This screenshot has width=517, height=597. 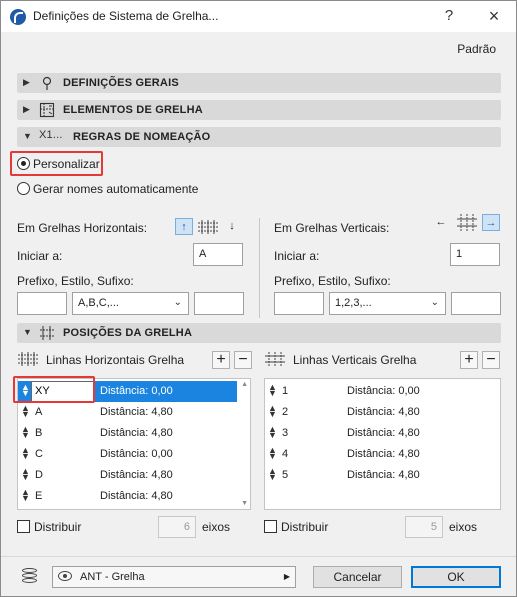 I want to click on horizontal-start-input: A, so click(x=218, y=254).